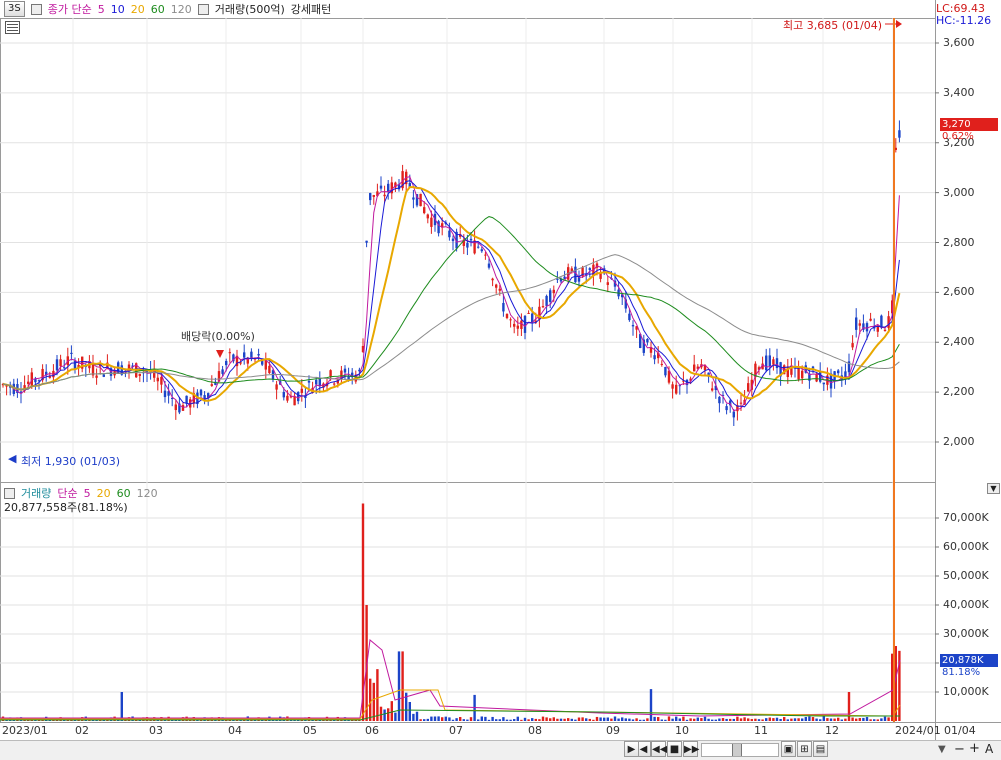  Describe the element at coordinates (14, 9) in the screenshot. I see `period-button: 3S` at that location.